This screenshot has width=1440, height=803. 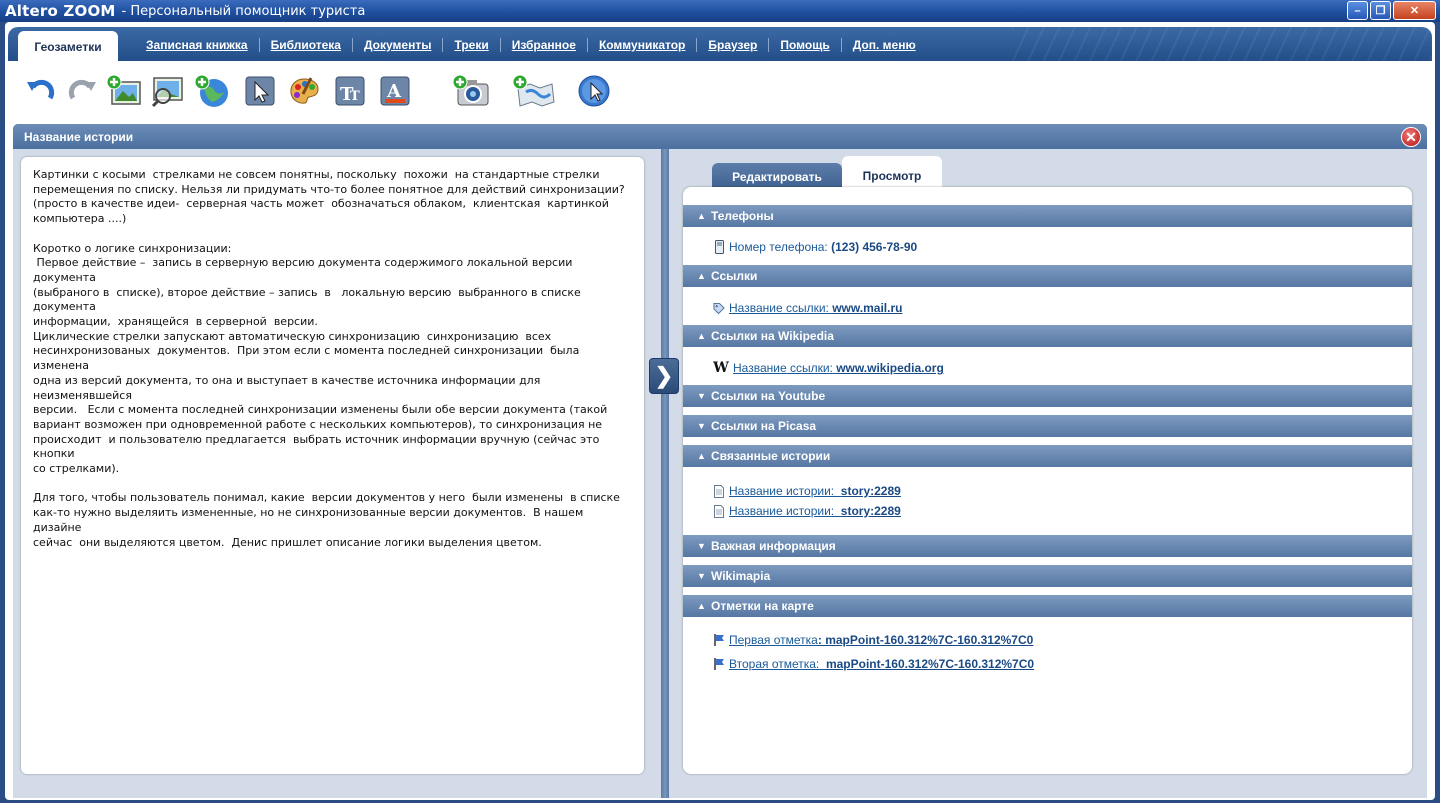 What do you see at coordinates (68, 47) in the screenshot?
I see `nav-tab-geonotes: Геозаметки` at bounding box center [68, 47].